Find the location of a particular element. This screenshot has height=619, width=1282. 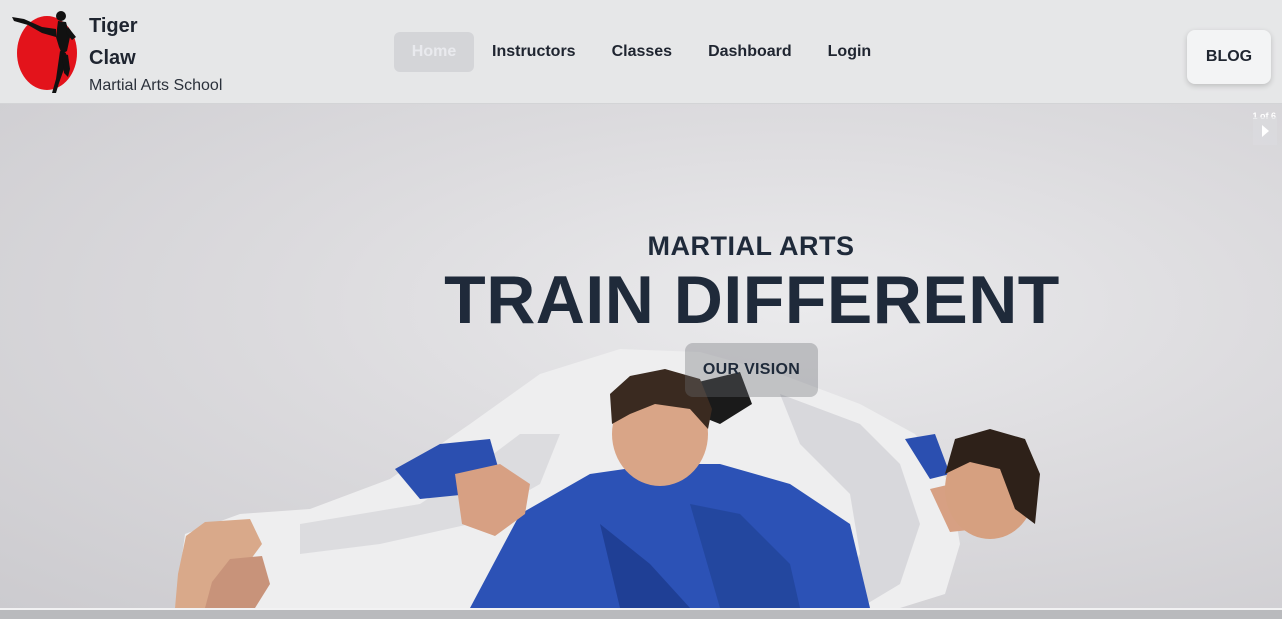

nav-login: Login is located at coordinates (850, 52).